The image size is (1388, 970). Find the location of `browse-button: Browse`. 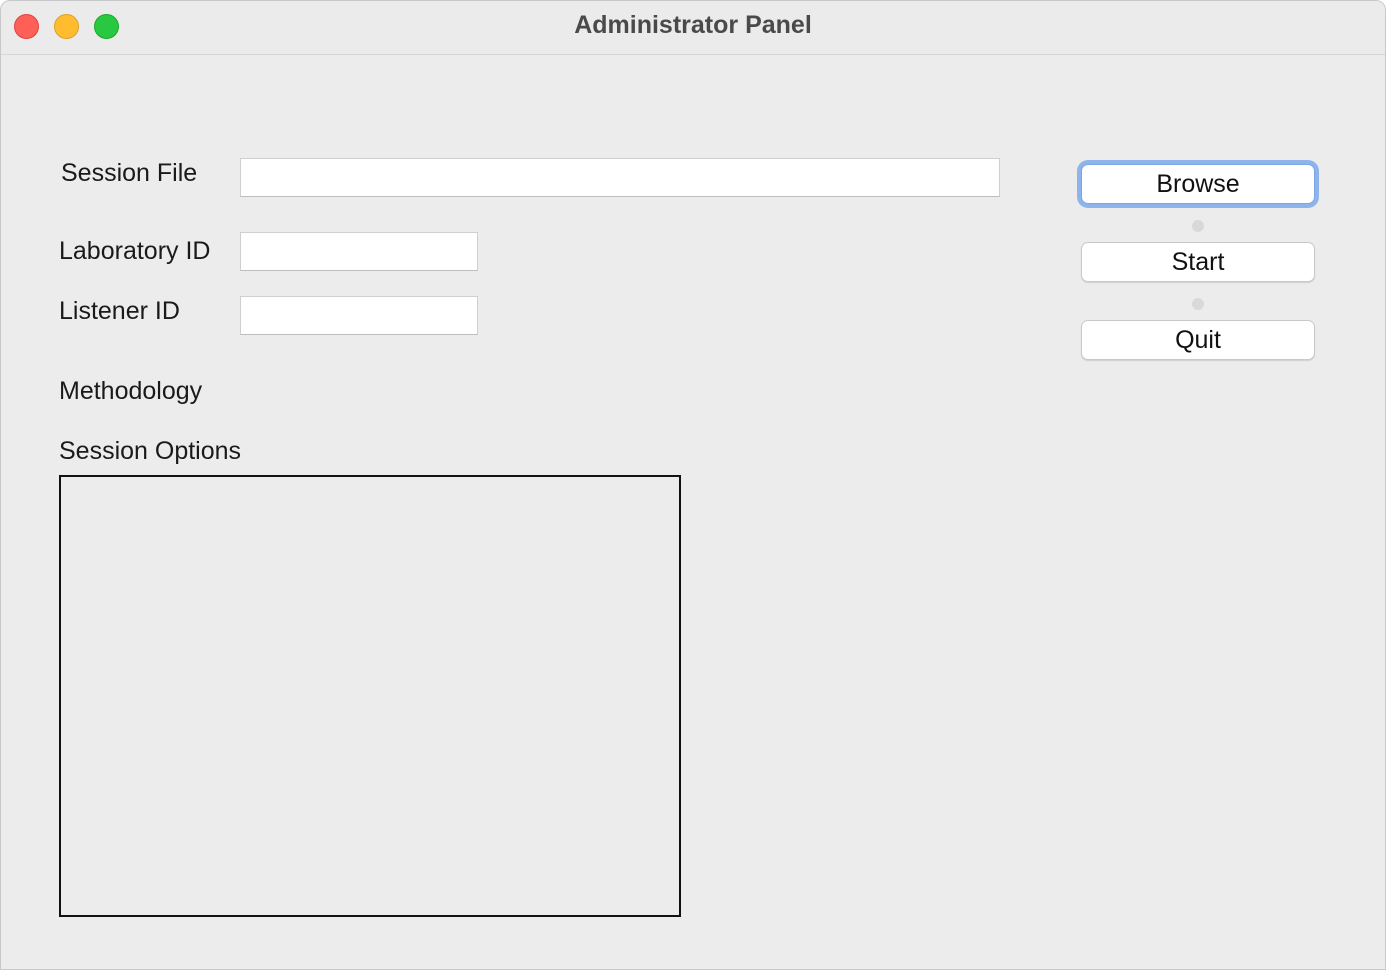

browse-button: Browse is located at coordinates (1198, 184).